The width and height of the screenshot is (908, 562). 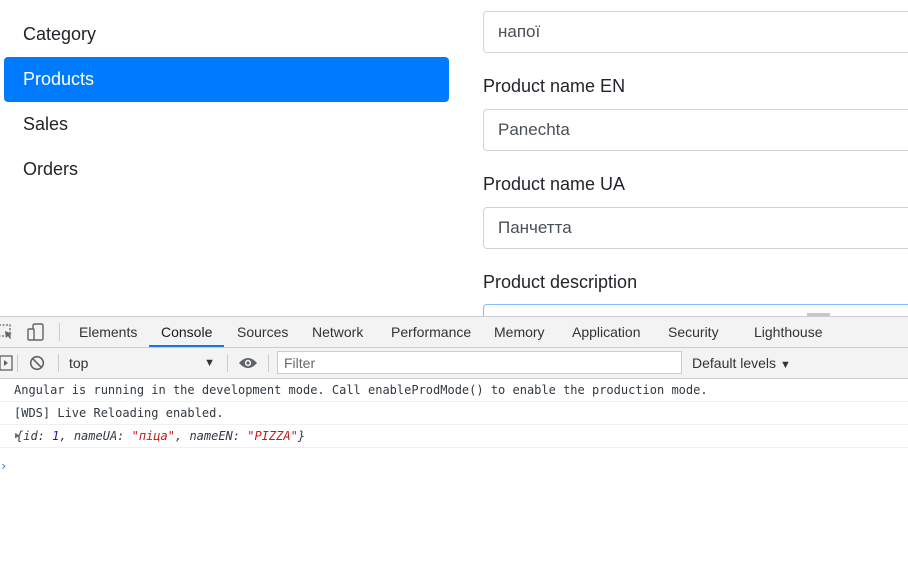 I want to click on object-key-name-en: nameEN:, so click(x=218, y=436).